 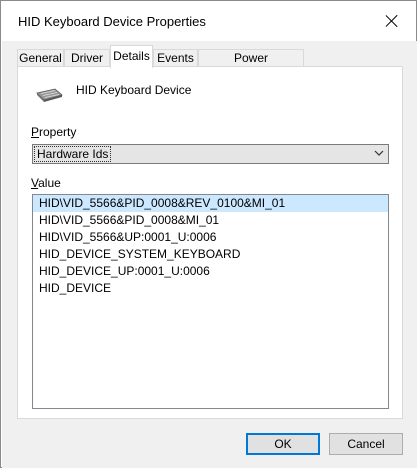 I want to click on tab-details: Details, so click(x=131, y=56).